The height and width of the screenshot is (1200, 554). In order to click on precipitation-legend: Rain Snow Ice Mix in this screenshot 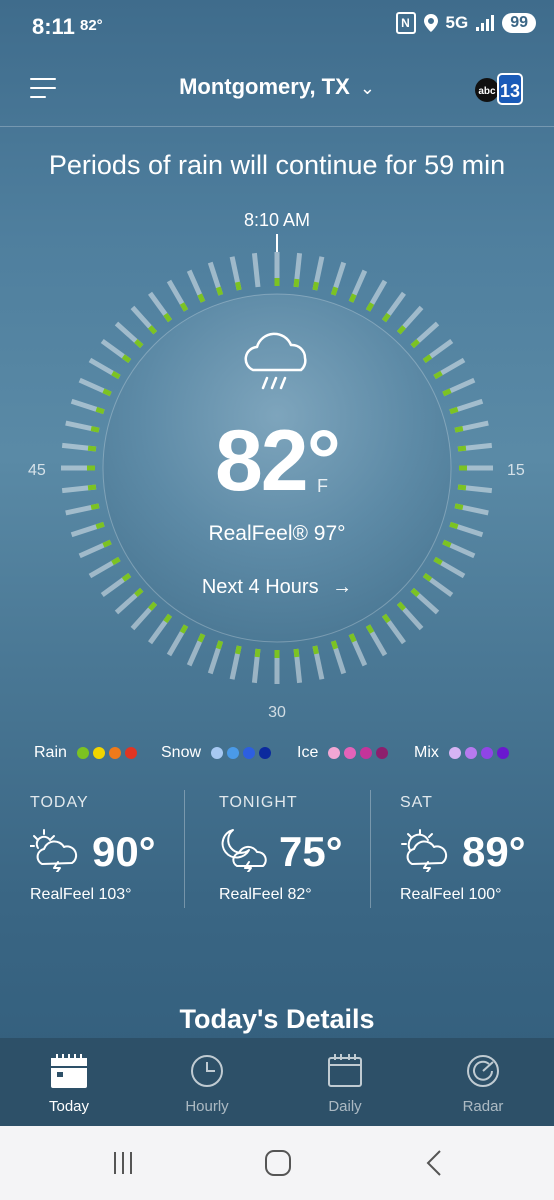, I will do `click(277, 756)`.